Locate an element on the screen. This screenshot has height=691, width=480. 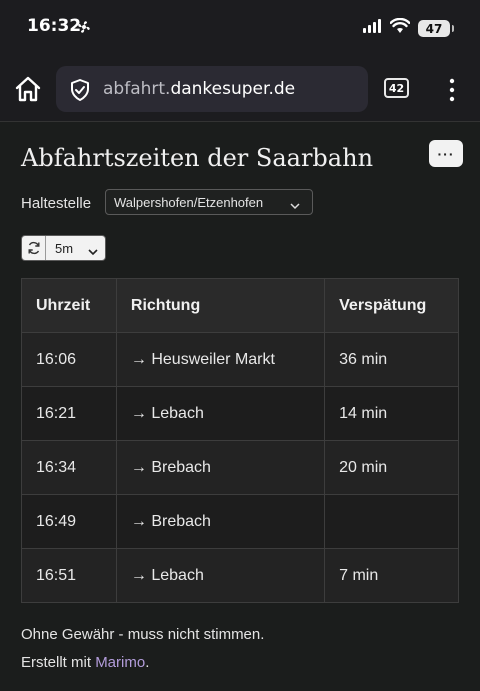
stop-label: Haltestelle is located at coordinates (56, 203).